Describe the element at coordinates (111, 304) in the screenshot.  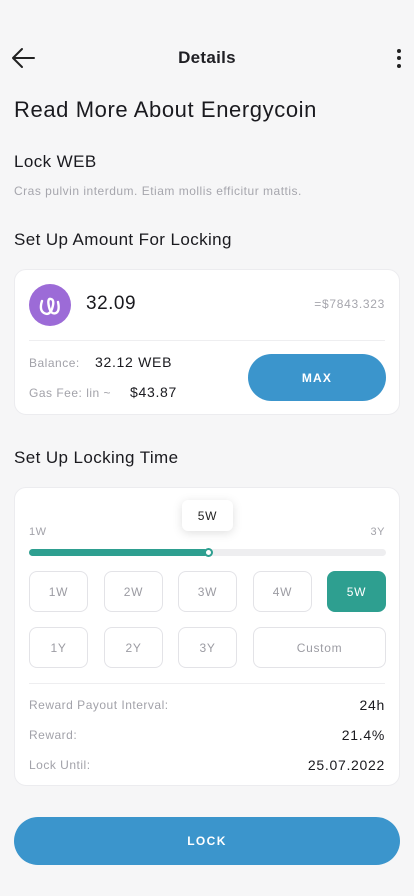
I see `amount-input: 32.09` at that location.